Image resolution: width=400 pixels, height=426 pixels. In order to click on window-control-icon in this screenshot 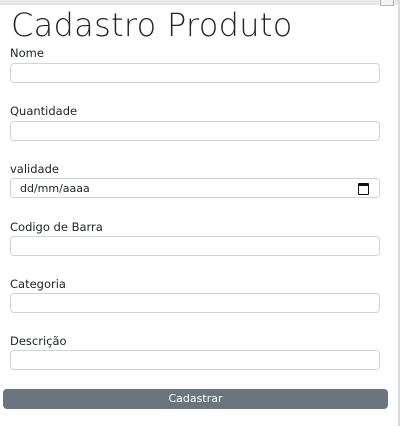, I will do `click(387, 3)`.